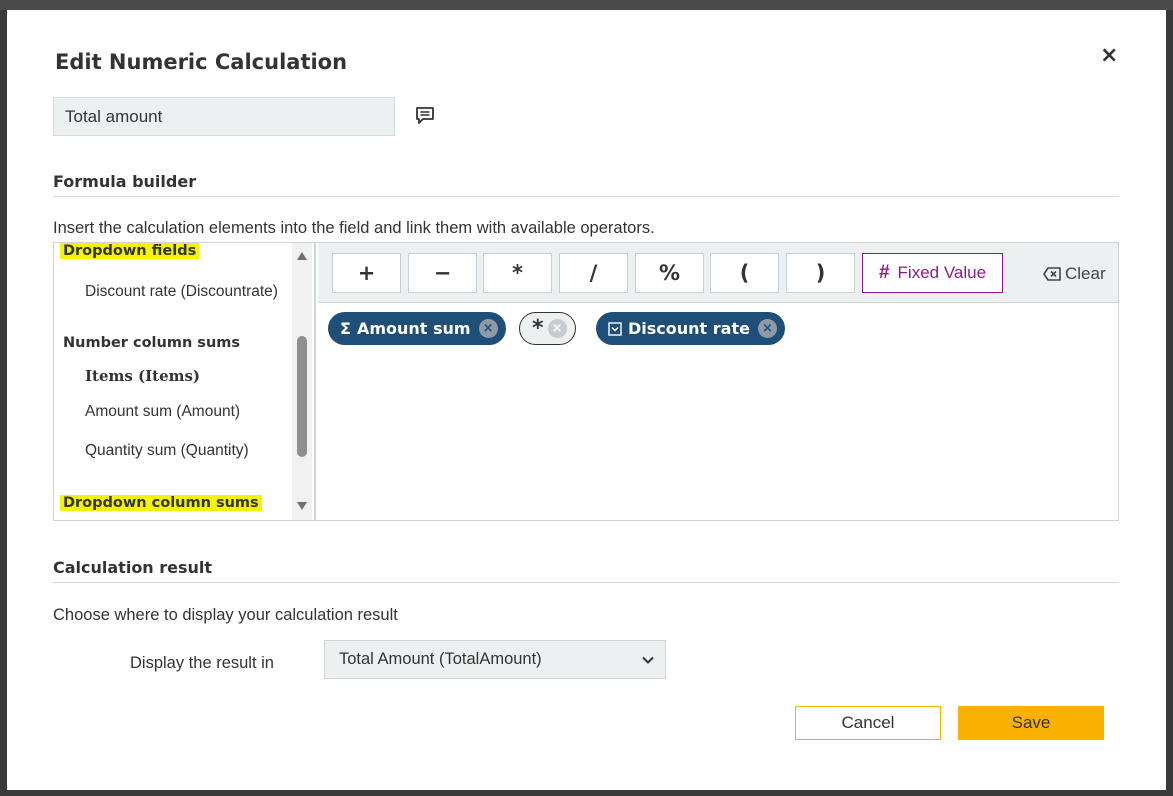 This screenshot has width=1173, height=796. What do you see at coordinates (538, 328) in the screenshot?
I see `chip-label: *` at bounding box center [538, 328].